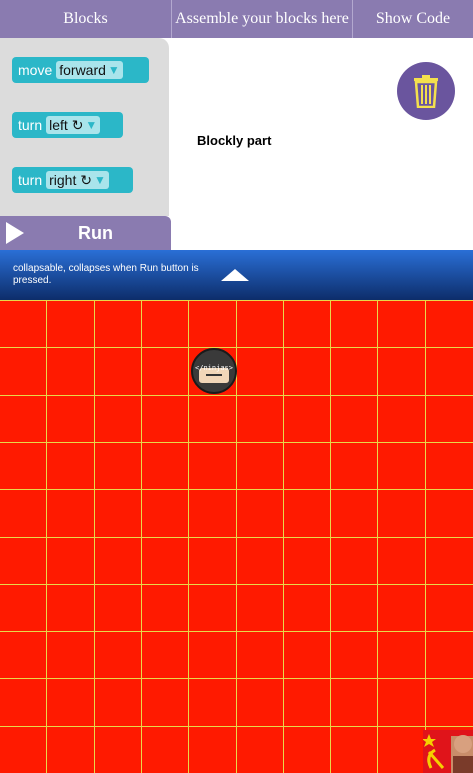  I want to click on caret-up-icon, so click(235, 275).